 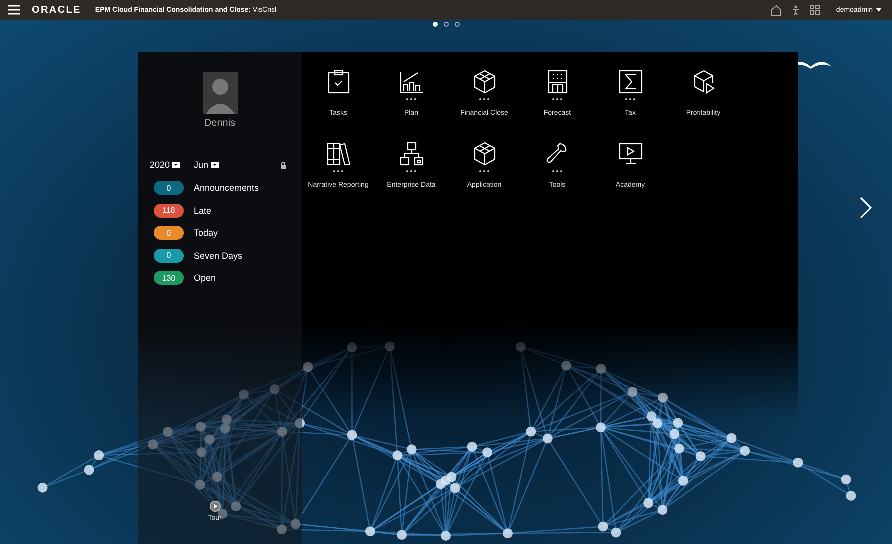 What do you see at coordinates (205, 278) in the screenshot?
I see `status-label: Open` at bounding box center [205, 278].